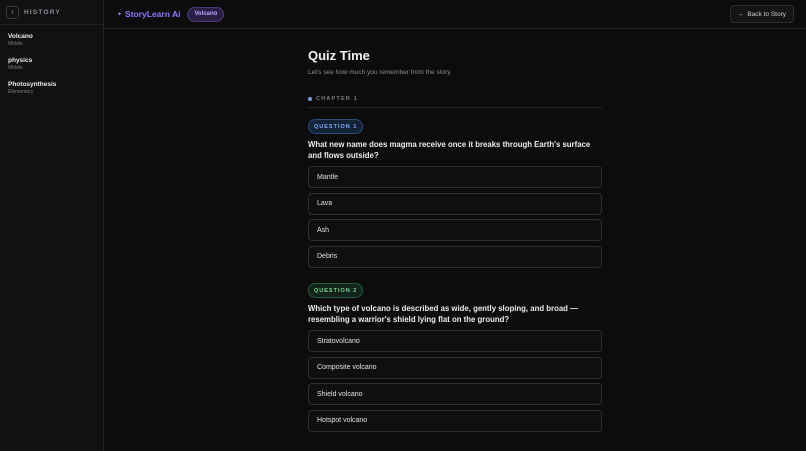 Image resolution: width=806 pixels, height=451 pixels. I want to click on brand-logo: ✦ StoryLearn Ai, so click(148, 14).